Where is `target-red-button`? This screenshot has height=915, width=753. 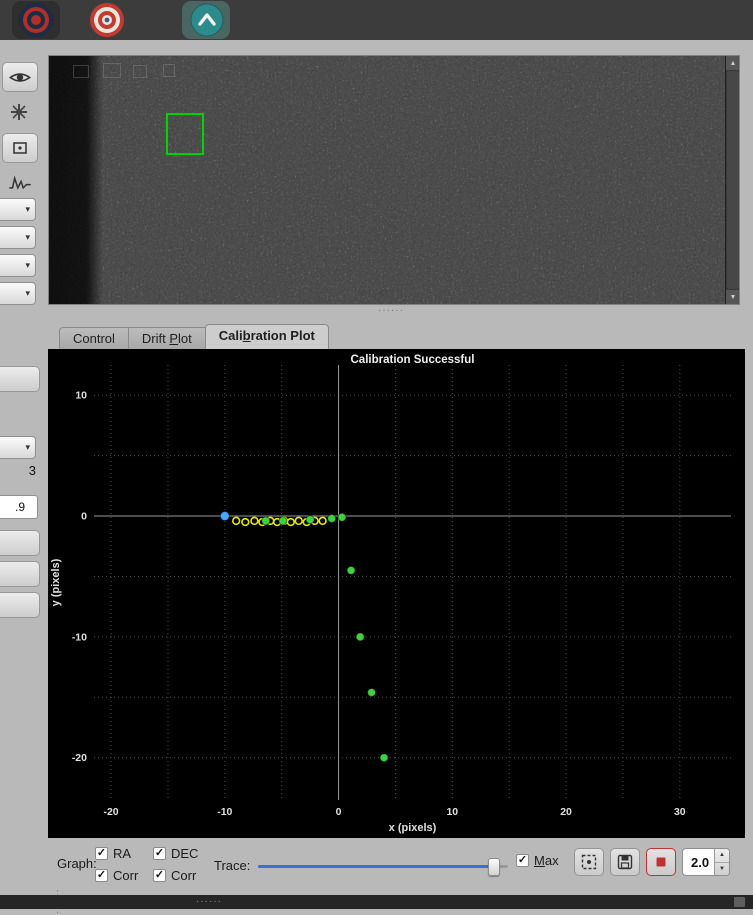
target-red-button is located at coordinates (107, 20).